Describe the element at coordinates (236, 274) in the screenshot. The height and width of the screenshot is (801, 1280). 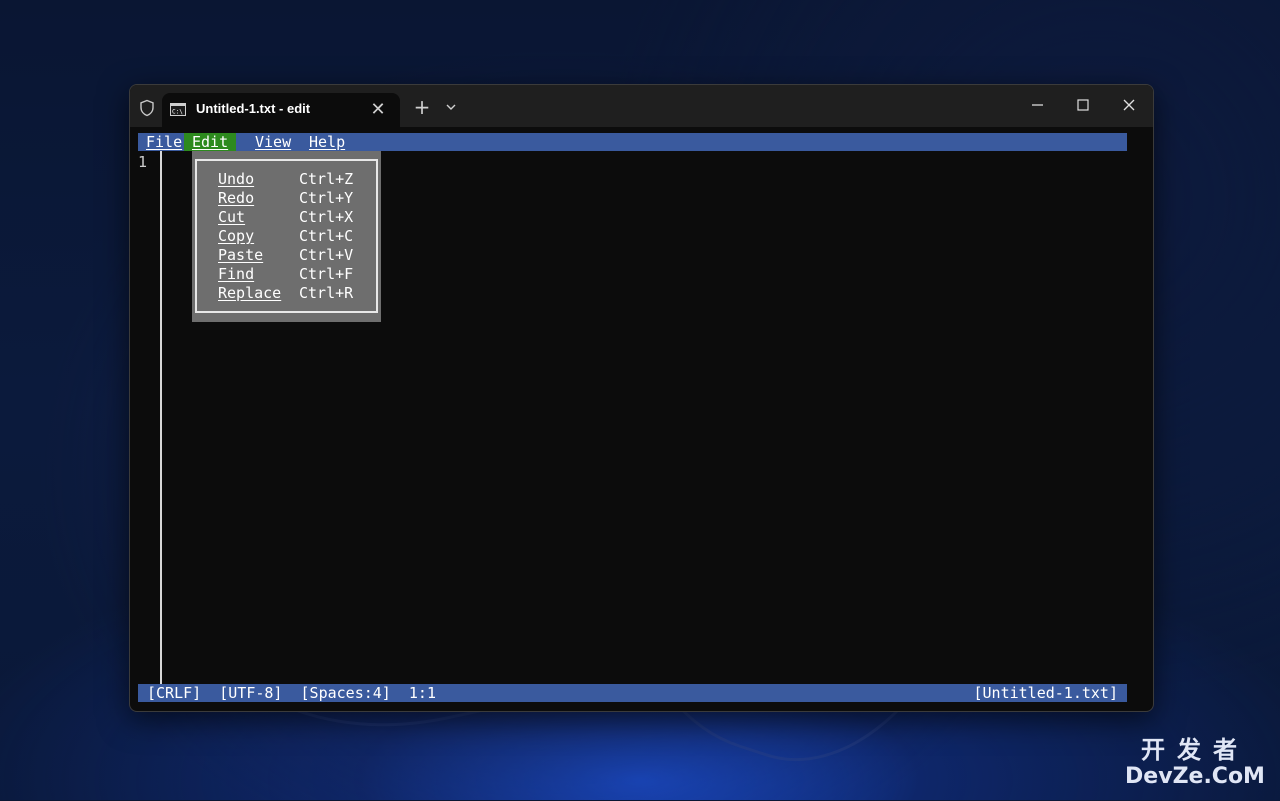
I see `menu-item-label: Find` at that location.